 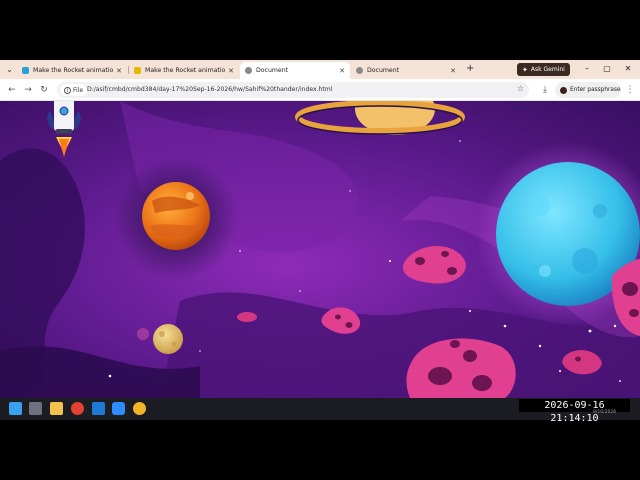 I want to click on tab-1: Make the Rocket animation by ✕, so click(x=72, y=70).